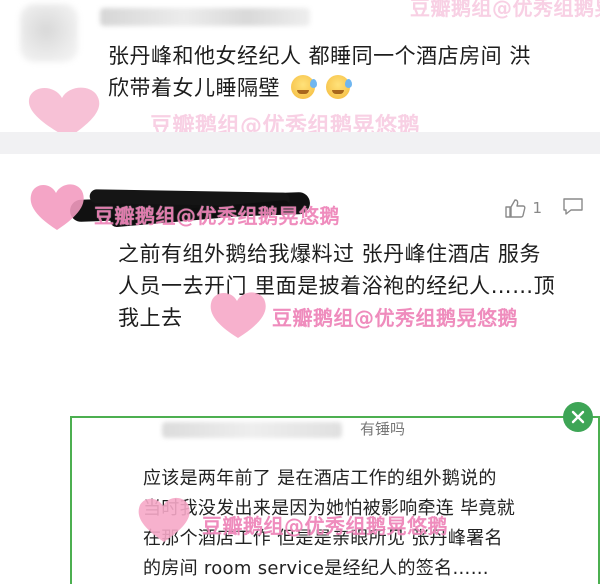 This screenshot has width=600, height=584. Describe the element at coordinates (325, 526) in the screenshot. I see `watermark-quote: 豆瓣鹅组@优秀组鹅晃悠鹅` at that location.